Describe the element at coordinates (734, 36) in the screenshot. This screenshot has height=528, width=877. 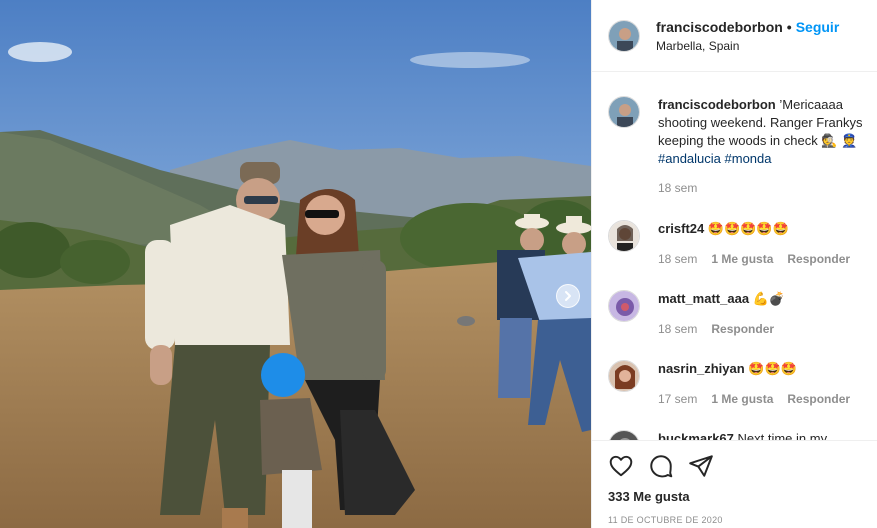
I see `post-header: franciscodeborbon • Seguir Marbella, Spain` at that location.